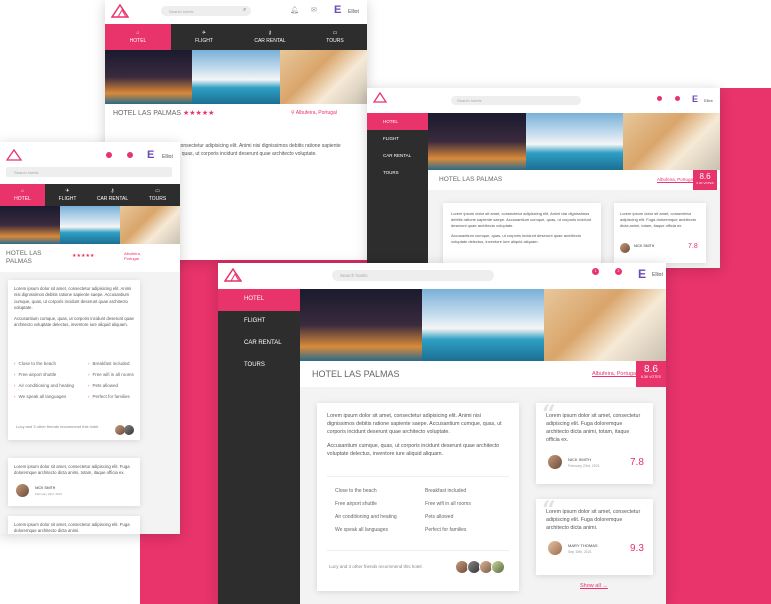 This screenshot has width=771, height=604. What do you see at coordinates (103, 385) in the screenshot?
I see `amenity-item: › Pets allowed` at bounding box center [103, 385].